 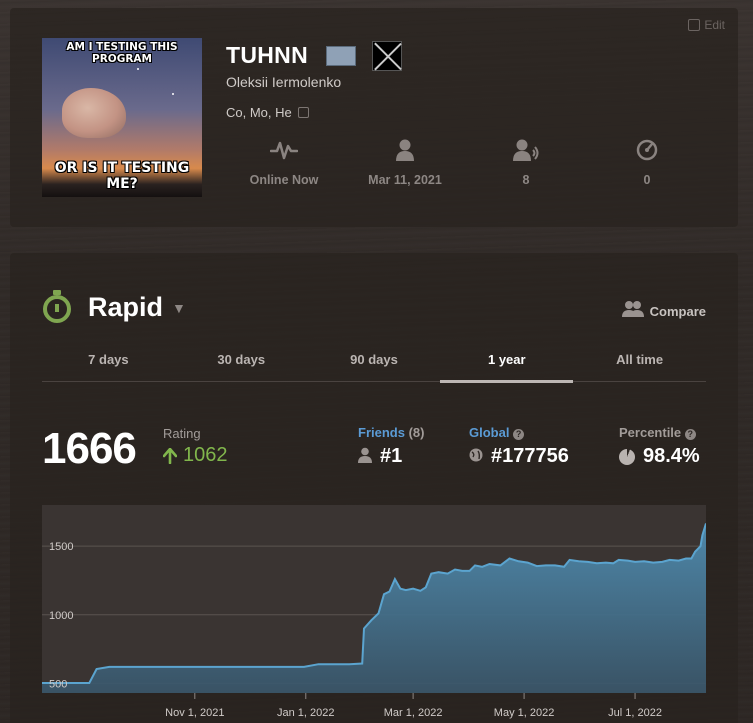 I want to click on rapid-timer-icon, so click(x=57, y=307).